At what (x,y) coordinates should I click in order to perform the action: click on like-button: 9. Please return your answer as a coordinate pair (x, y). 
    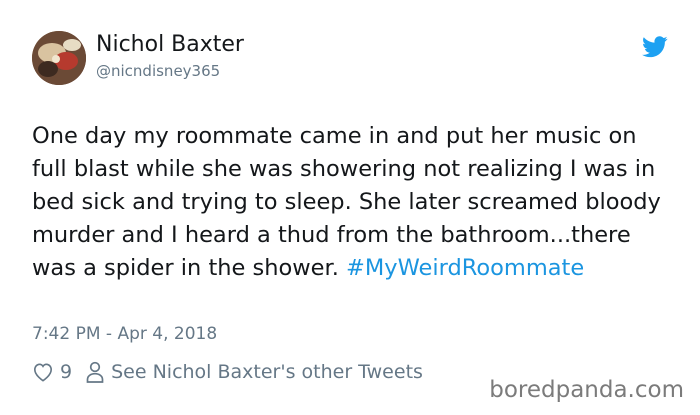
    Looking at the image, I should click on (52, 372).